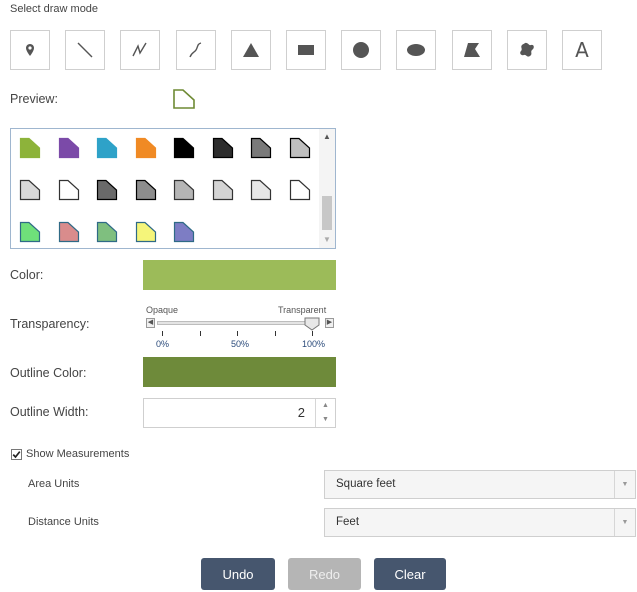 This screenshot has width=637, height=592. What do you see at coordinates (49, 412) in the screenshot?
I see `outline-width-label: Outline Width:` at bounding box center [49, 412].